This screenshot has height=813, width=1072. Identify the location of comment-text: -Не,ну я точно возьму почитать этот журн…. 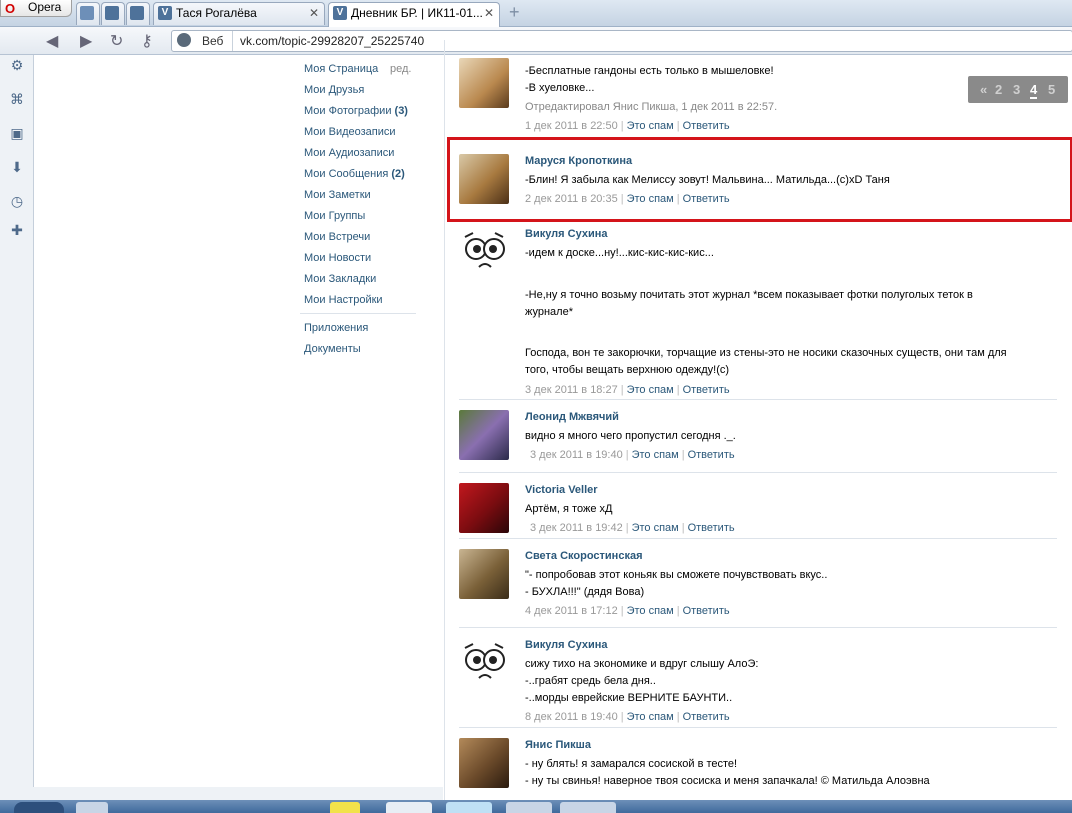
(749, 295).